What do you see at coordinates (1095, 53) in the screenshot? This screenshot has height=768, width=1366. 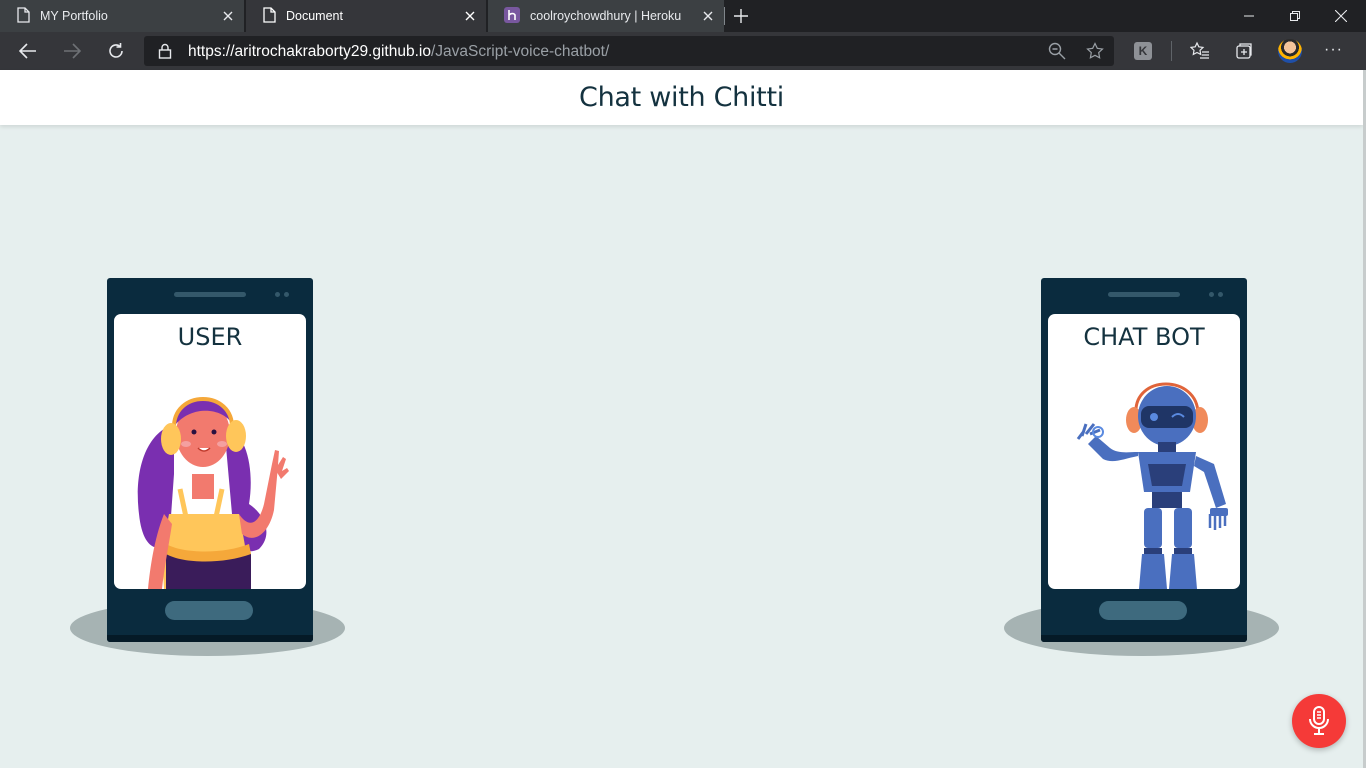 I see `star-icon` at bounding box center [1095, 53].